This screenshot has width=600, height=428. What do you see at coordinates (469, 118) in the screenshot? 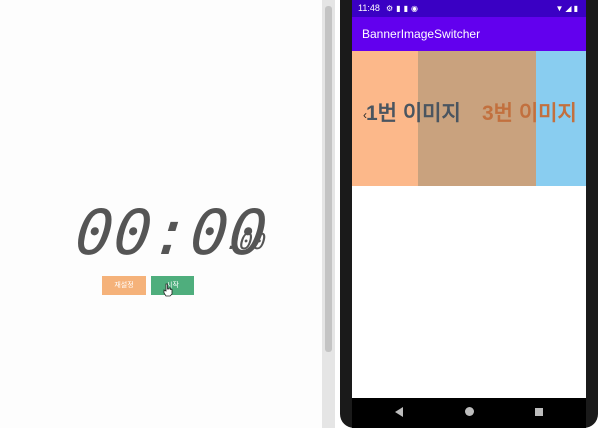
I see `banner-image-switcher: 1번 이미지 3번 이미지 ‹` at bounding box center [469, 118].